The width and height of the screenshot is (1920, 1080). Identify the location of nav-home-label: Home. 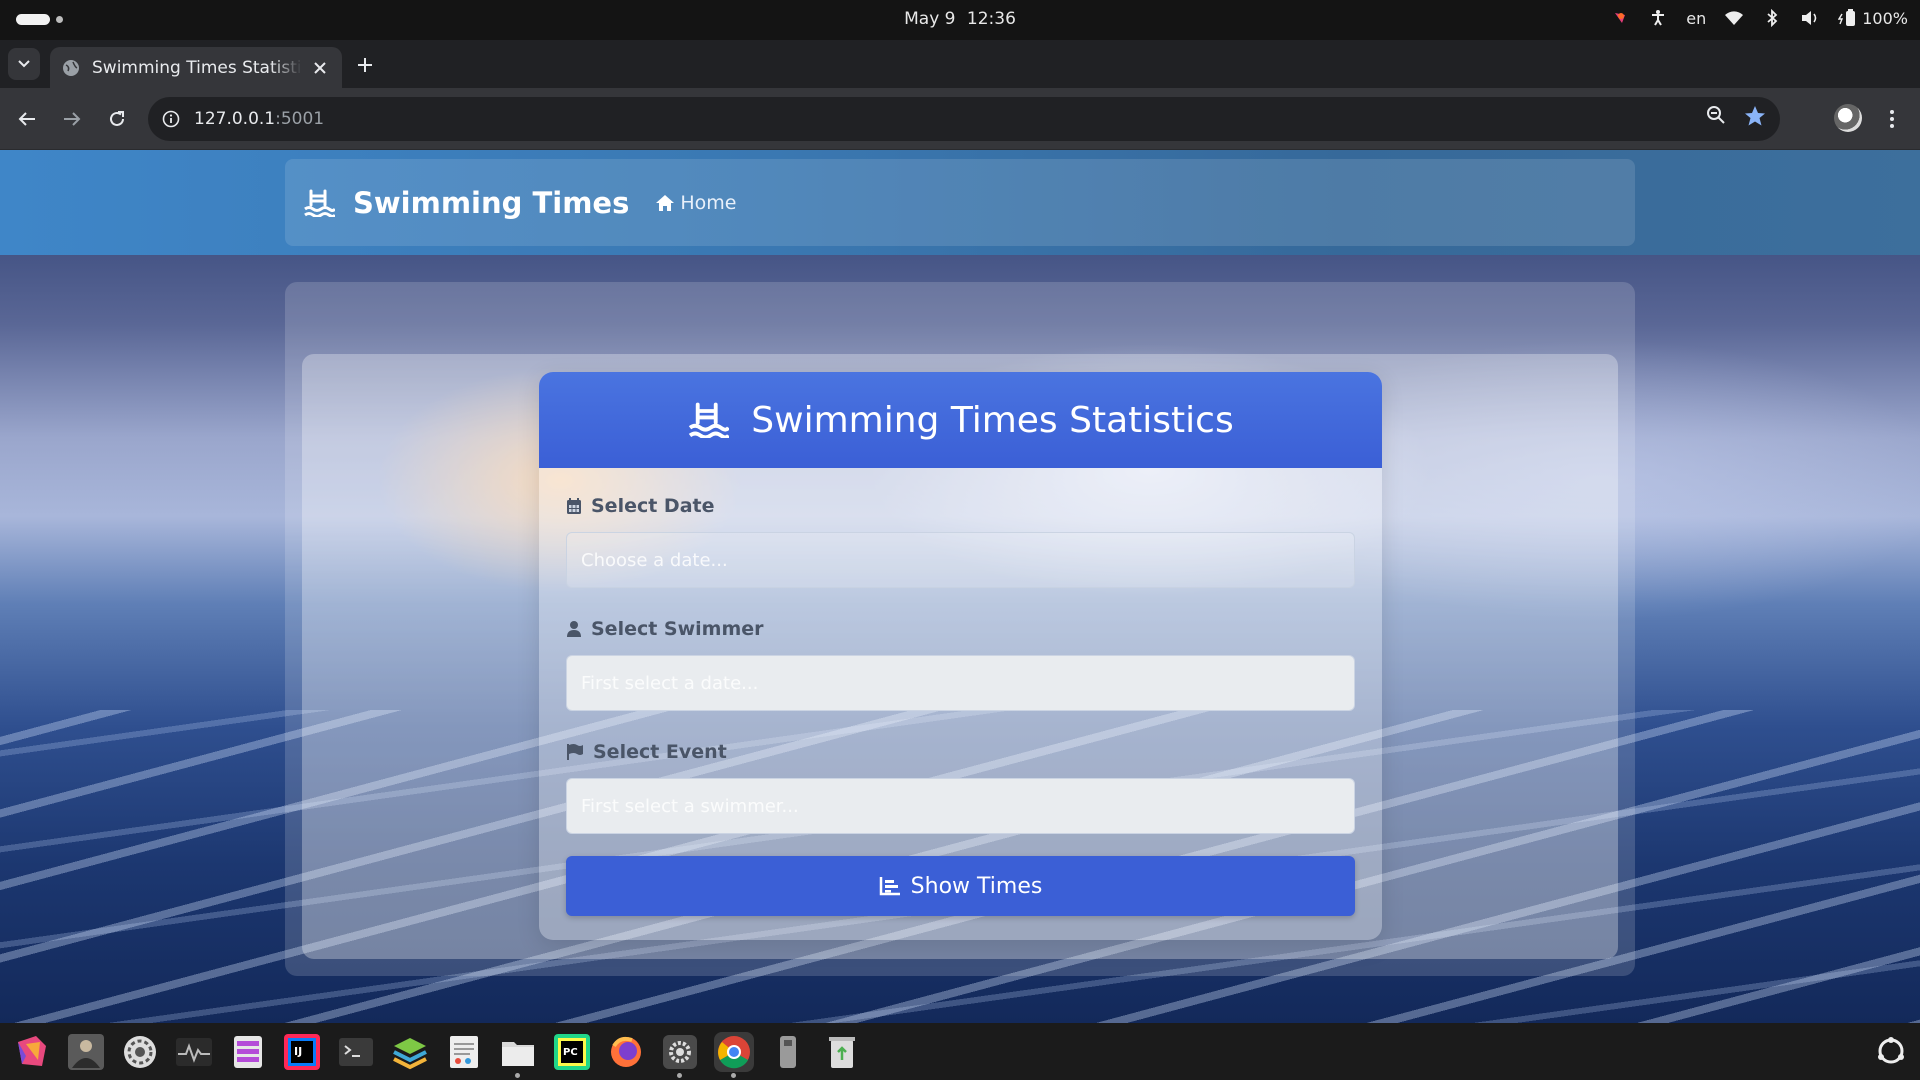
(708, 202).